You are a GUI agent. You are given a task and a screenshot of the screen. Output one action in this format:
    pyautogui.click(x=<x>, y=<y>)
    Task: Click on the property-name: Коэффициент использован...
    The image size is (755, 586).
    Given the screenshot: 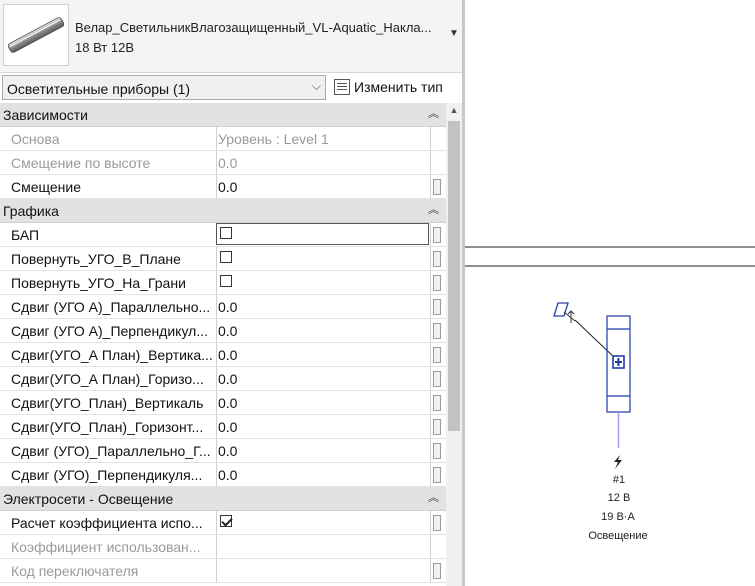 What is the action you would take?
    pyautogui.click(x=106, y=547)
    